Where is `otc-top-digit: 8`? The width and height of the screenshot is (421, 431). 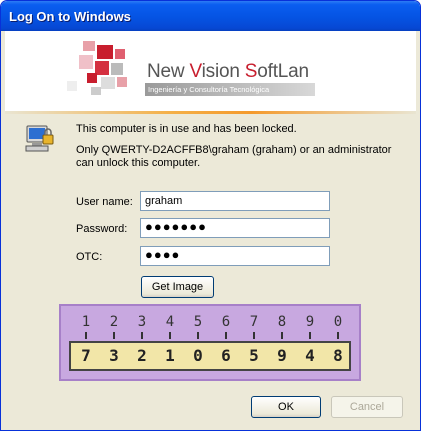
otc-top-digit: 8 is located at coordinates (282, 322).